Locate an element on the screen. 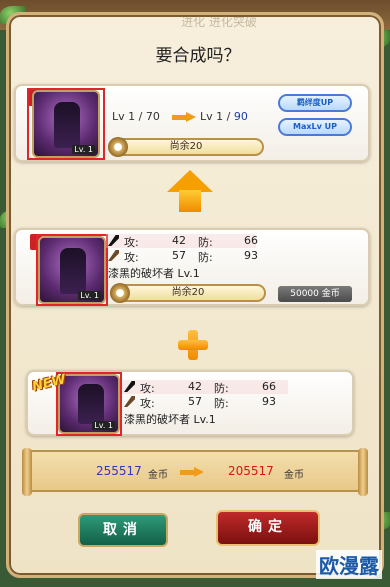  plus-icon is located at coordinates (193, 345).